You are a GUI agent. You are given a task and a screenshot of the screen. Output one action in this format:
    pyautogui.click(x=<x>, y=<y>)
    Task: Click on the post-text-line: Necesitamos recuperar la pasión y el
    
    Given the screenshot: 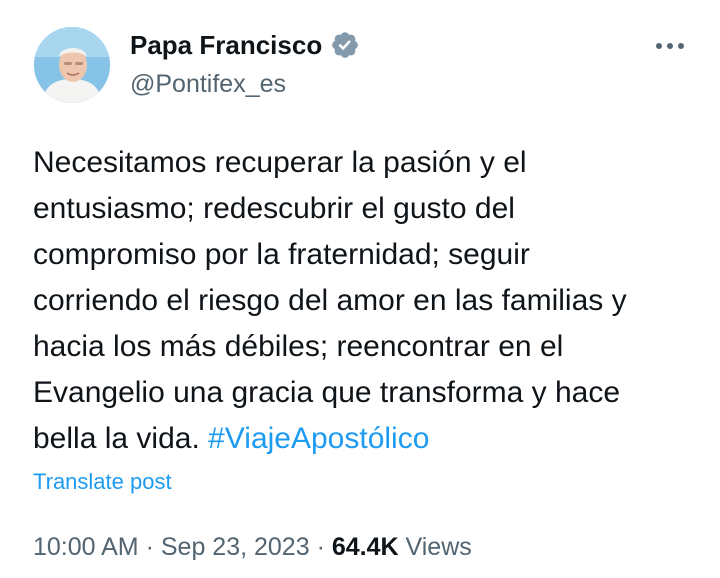 What is the action you would take?
    pyautogui.click(x=280, y=162)
    